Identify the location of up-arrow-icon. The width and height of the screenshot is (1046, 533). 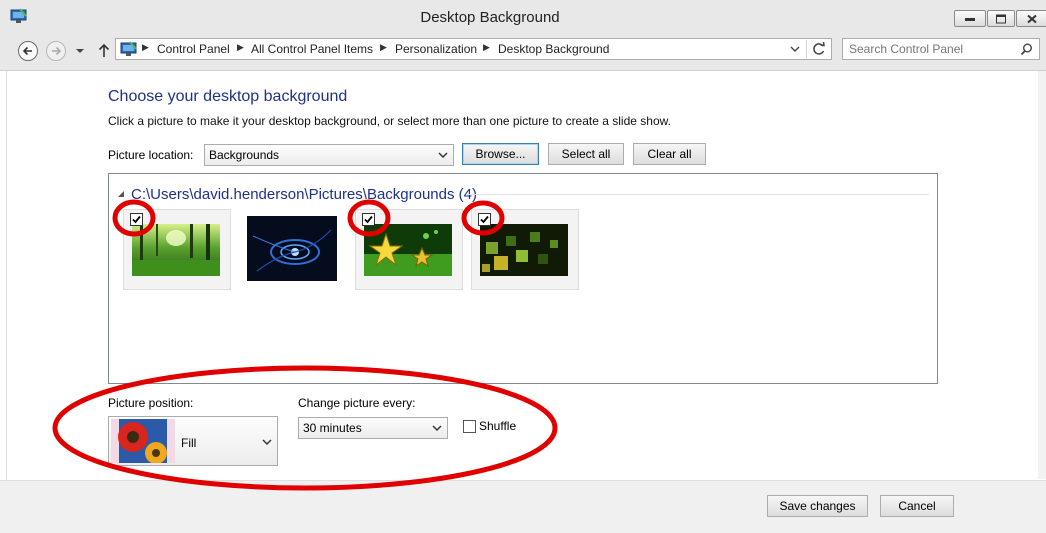
(104, 51).